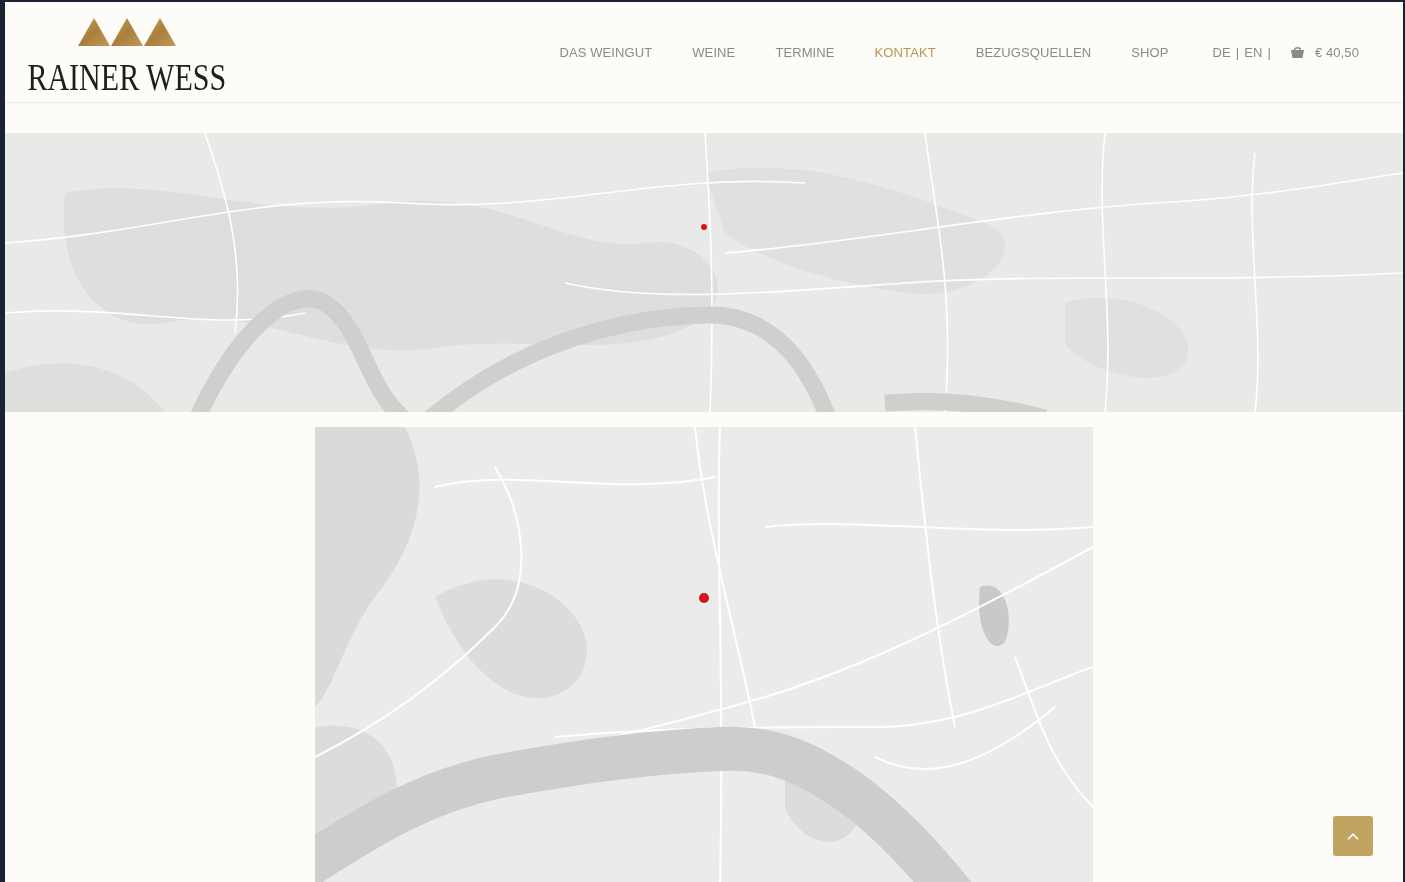 The image size is (1405, 882). What do you see at coordinates (1324, 52) in the screenshot?
I see `cart-link: € 40,50` at bounding box center [1324, 52].